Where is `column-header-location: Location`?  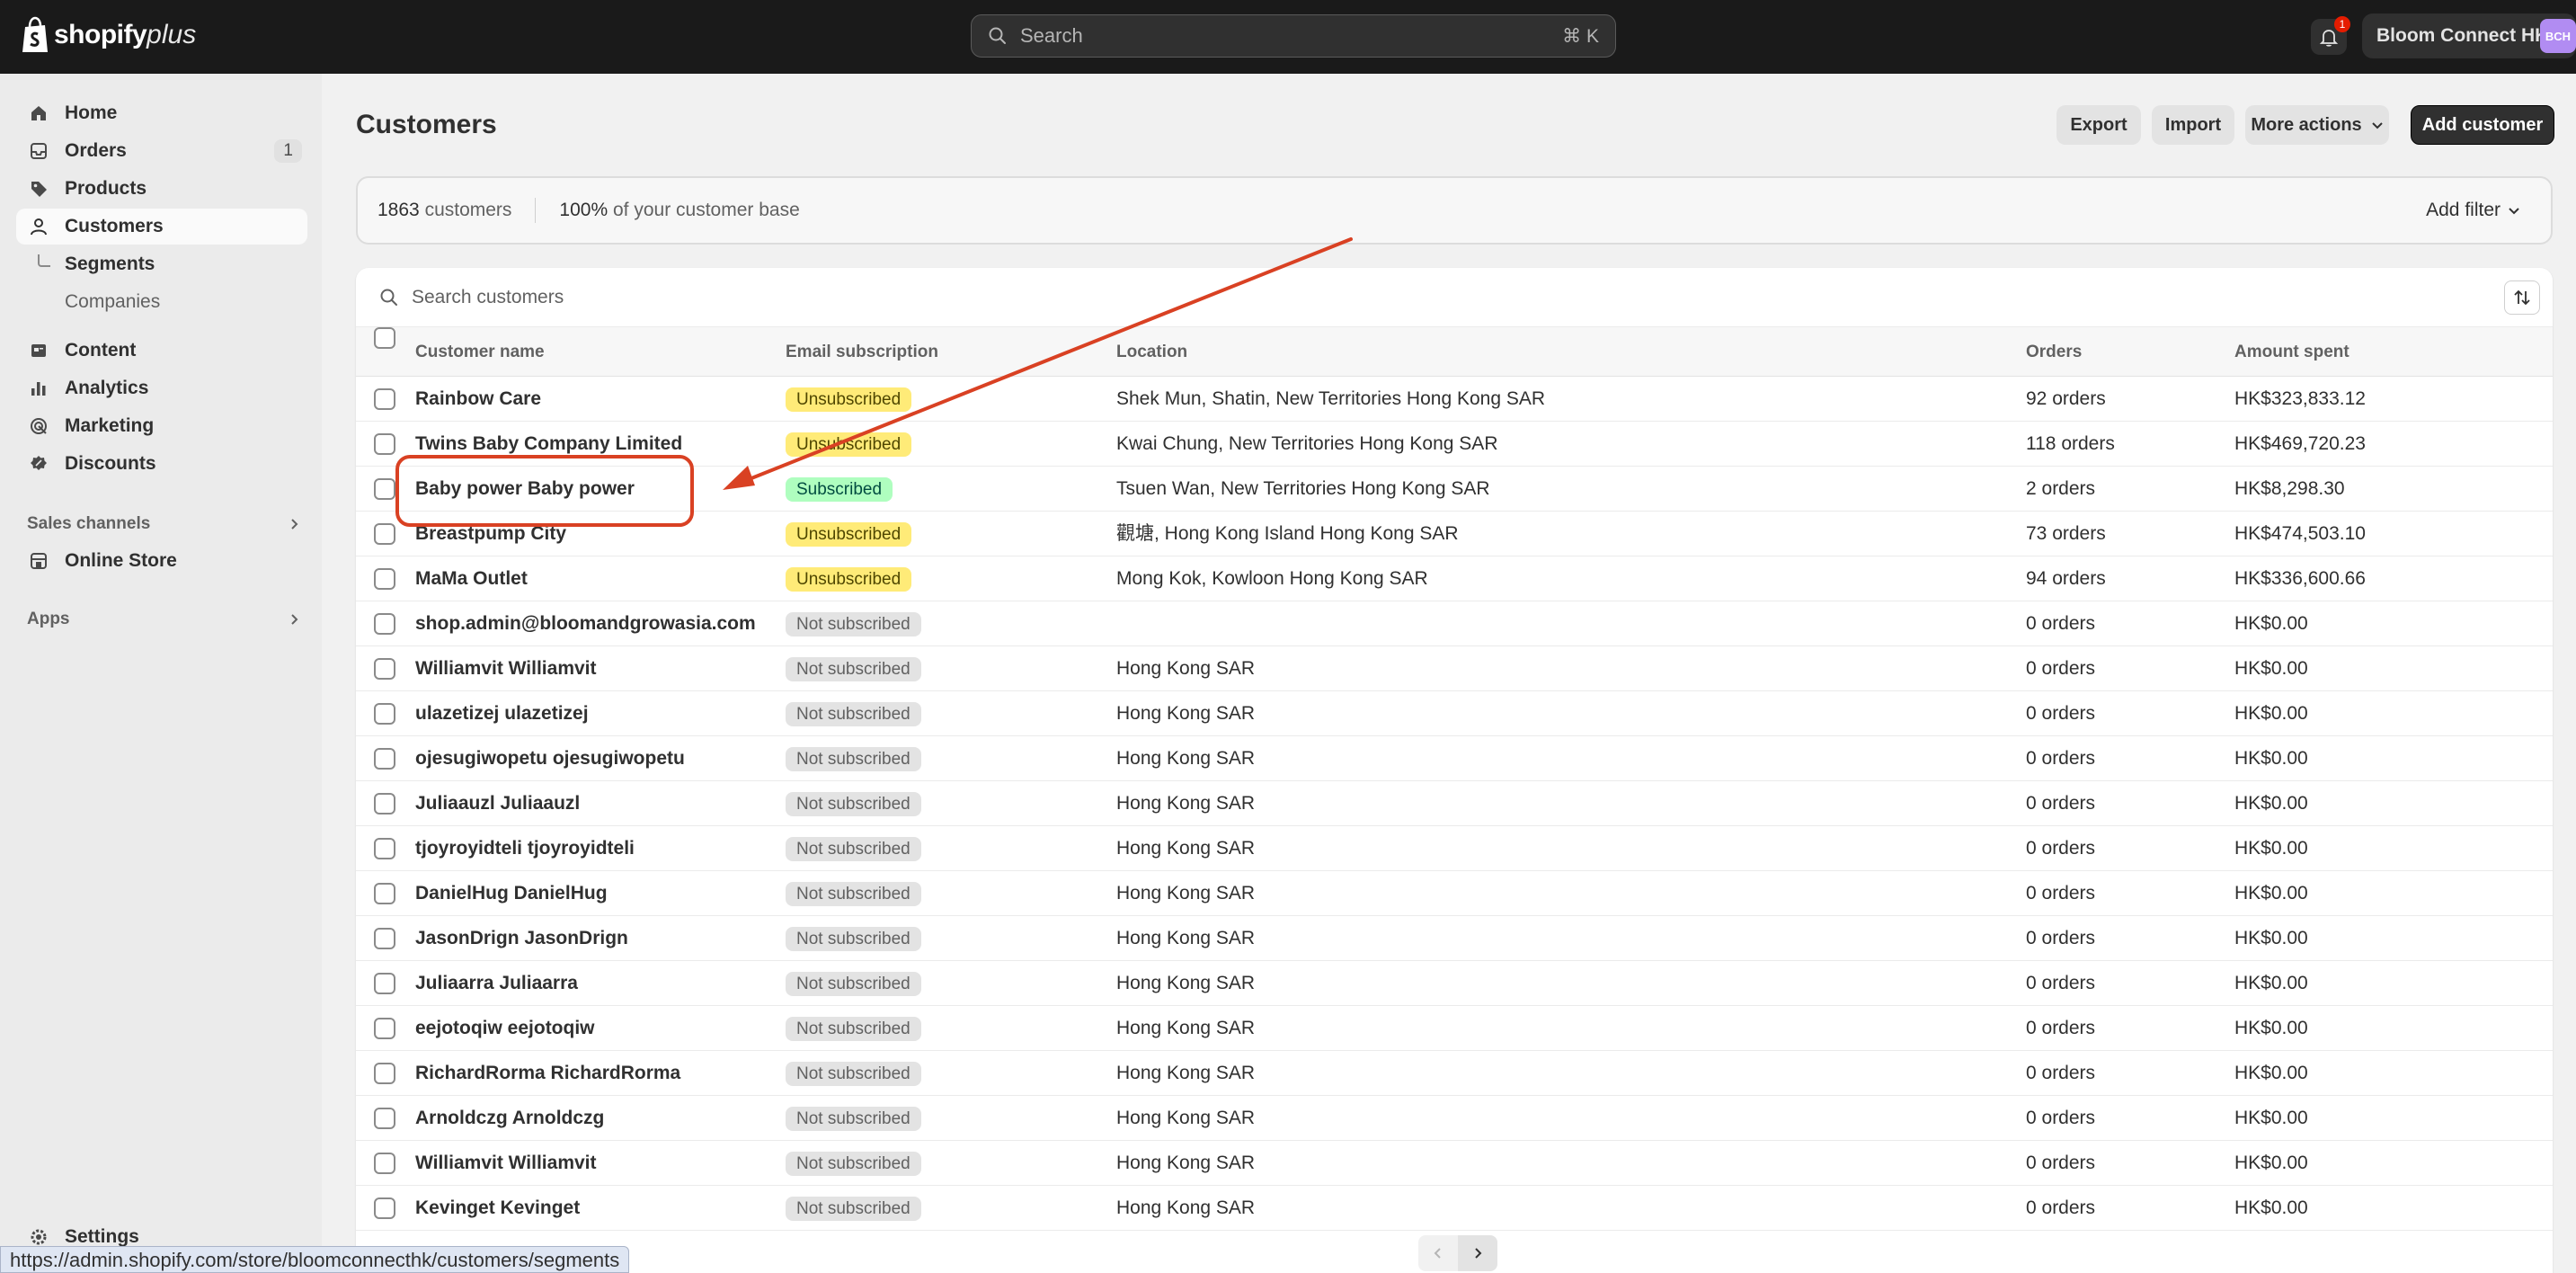 column-header-location: Location is located at coordinates (1151, 352).